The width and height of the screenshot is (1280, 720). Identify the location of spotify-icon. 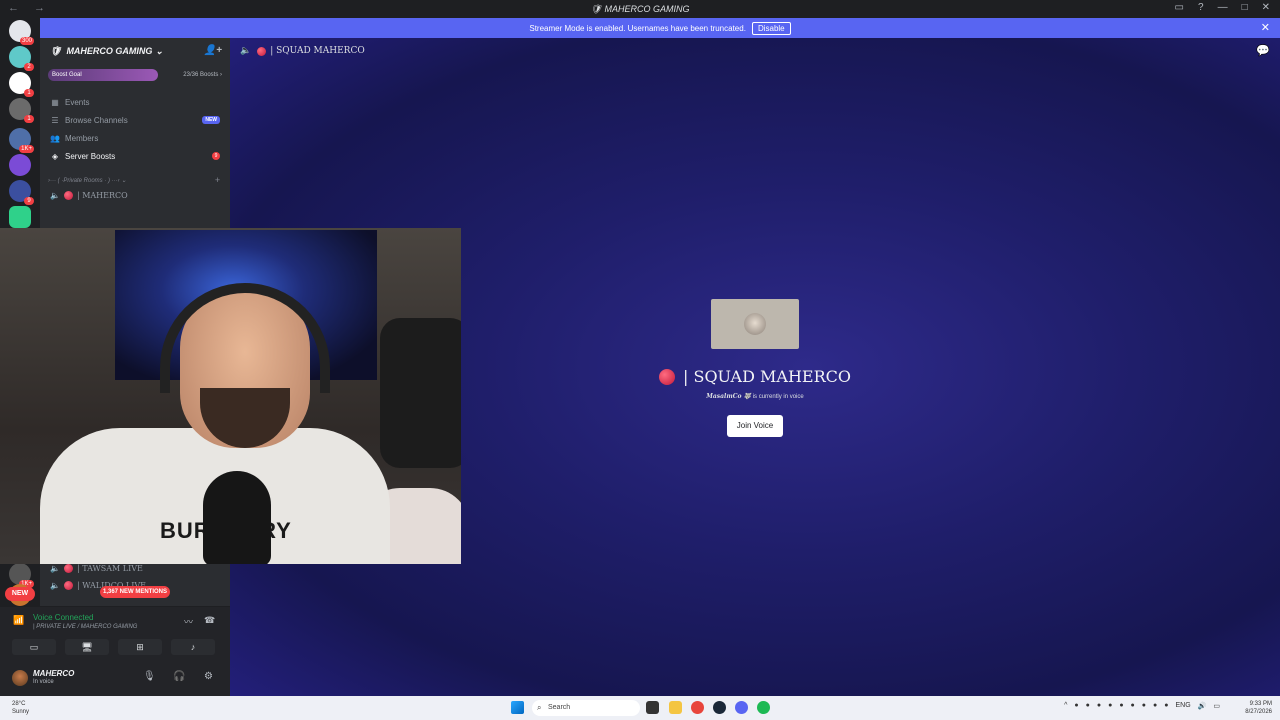
(763, 707).